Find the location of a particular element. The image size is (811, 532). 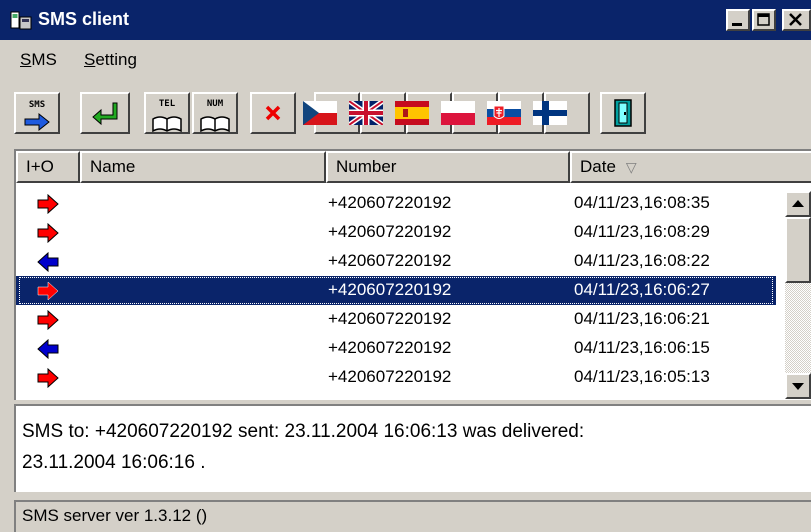

lang-finnish-button is located at coordinates (561, 113).